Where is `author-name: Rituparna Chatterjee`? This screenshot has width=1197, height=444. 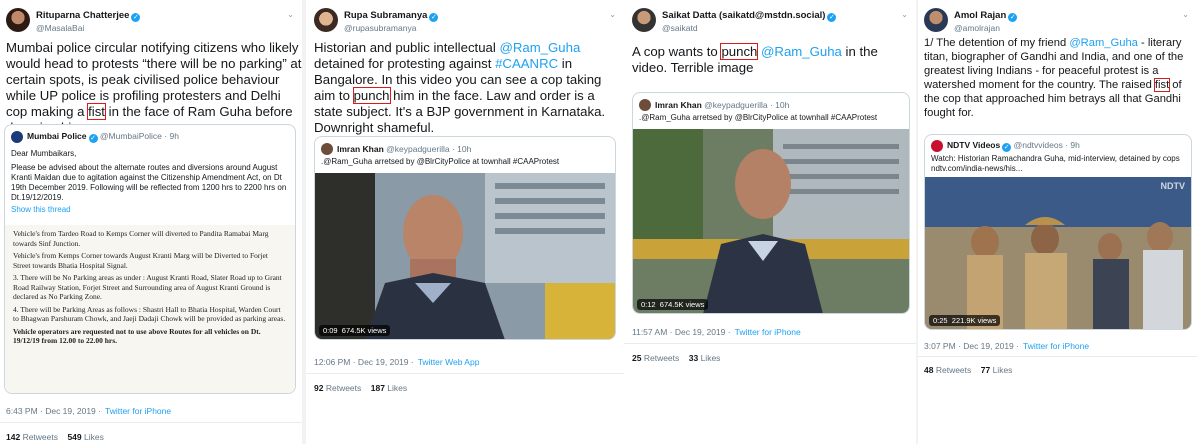
author-name: Rituparna Chatterjee is located at coordinates (82, 15).